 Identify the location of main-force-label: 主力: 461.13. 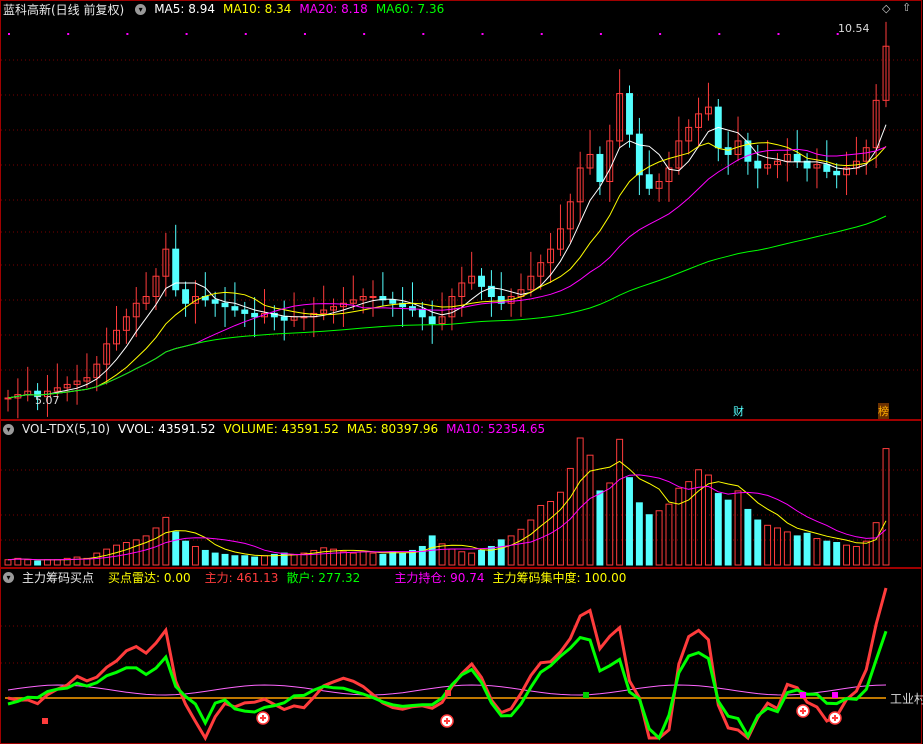
(241, 577).